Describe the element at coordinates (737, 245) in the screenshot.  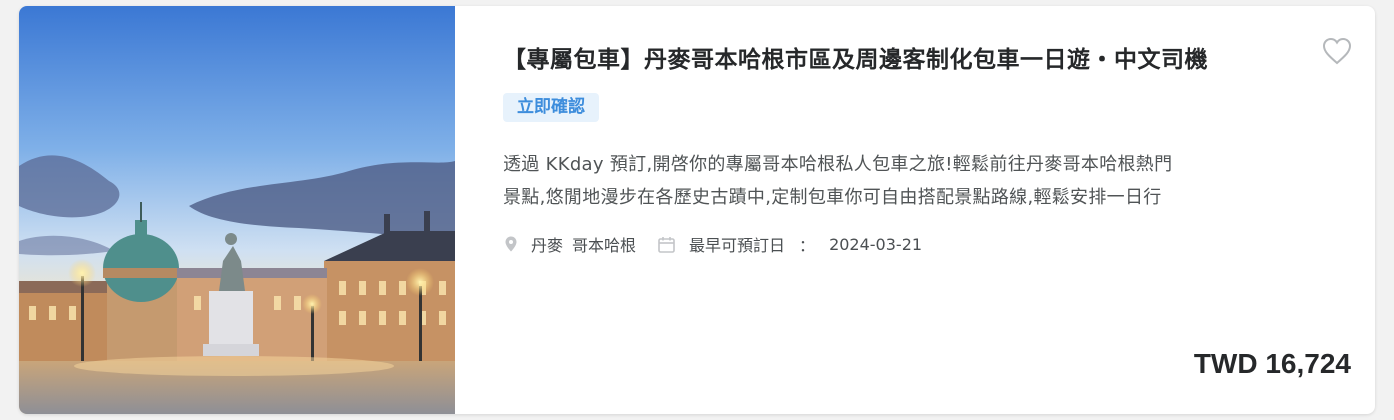
I see `earliest-date-label: 最早可預訂日` at that location.